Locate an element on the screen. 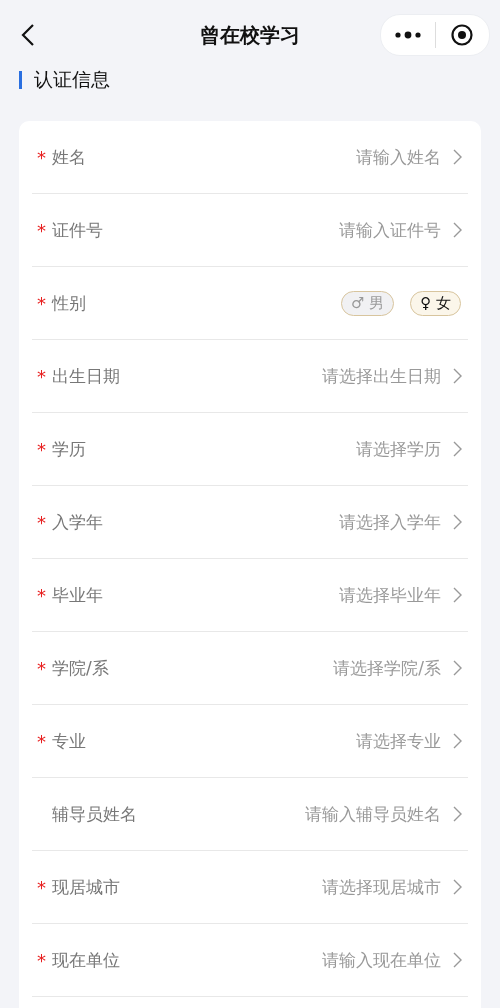 This screenshot has width=500, height=1008. field-label: 学院/系 is located at coordinates (80, 668).